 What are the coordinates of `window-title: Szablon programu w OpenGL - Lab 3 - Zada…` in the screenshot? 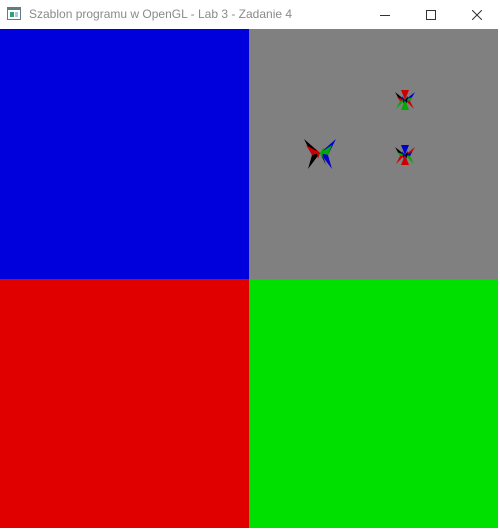 It's located at (161, 14).